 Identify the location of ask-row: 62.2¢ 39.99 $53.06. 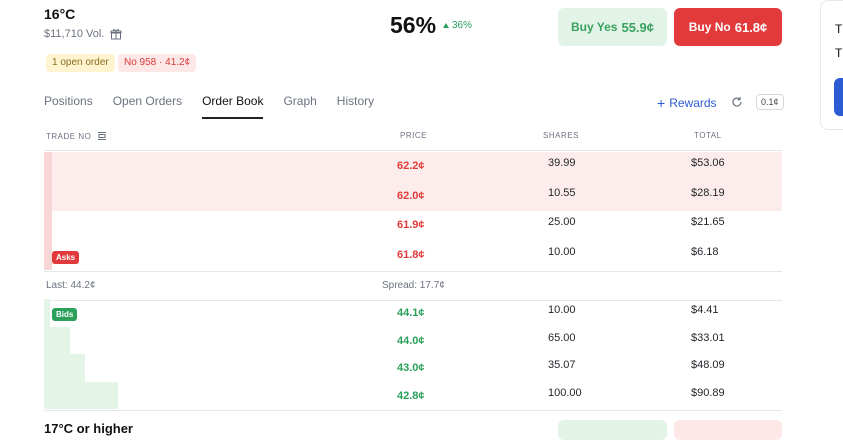
(413, 167).